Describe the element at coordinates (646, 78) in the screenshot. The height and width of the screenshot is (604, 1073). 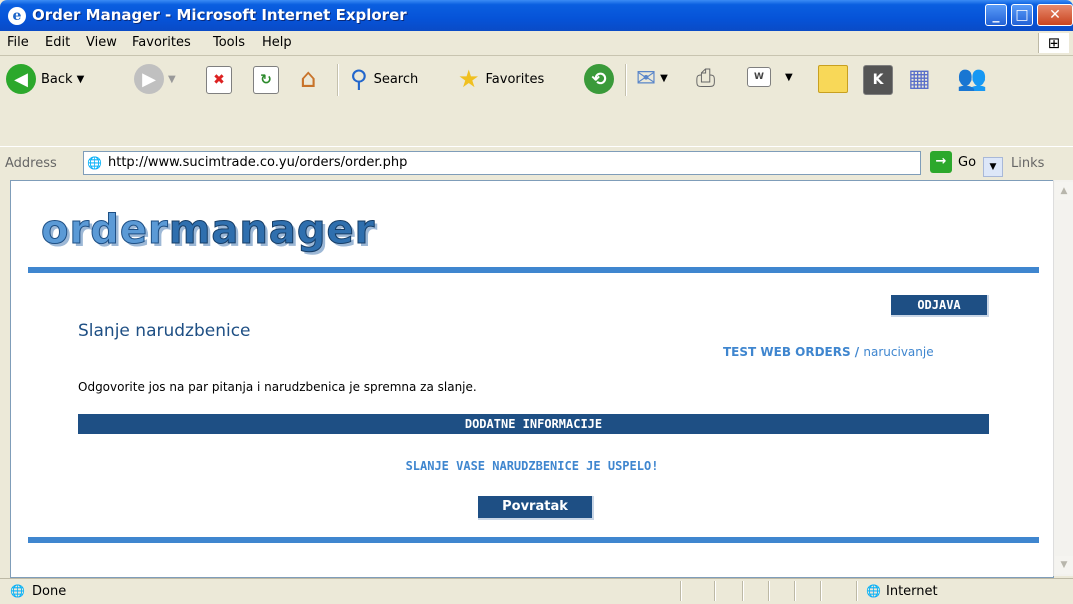
I see `mail-icon: ✉` at that location.